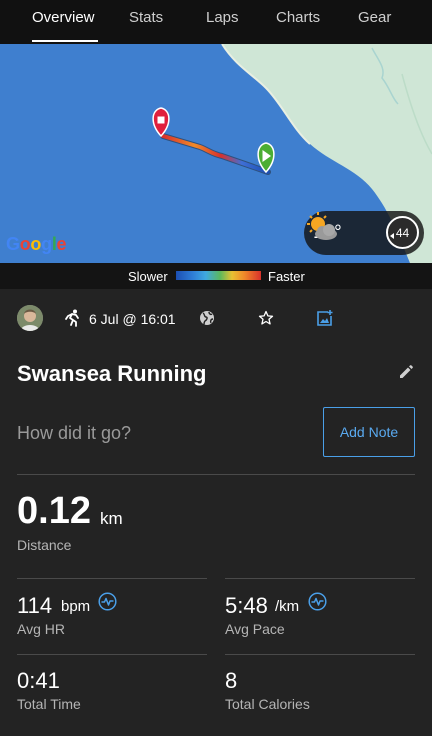 This screenshot has width=432, height=736. Describe the element at coordinates (322, 226) in the screenshot. I see `partly-cloudy-icon` at that location.